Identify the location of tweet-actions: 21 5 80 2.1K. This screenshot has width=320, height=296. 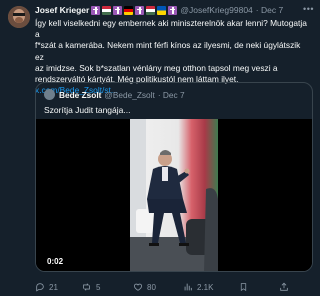
(175, 287).